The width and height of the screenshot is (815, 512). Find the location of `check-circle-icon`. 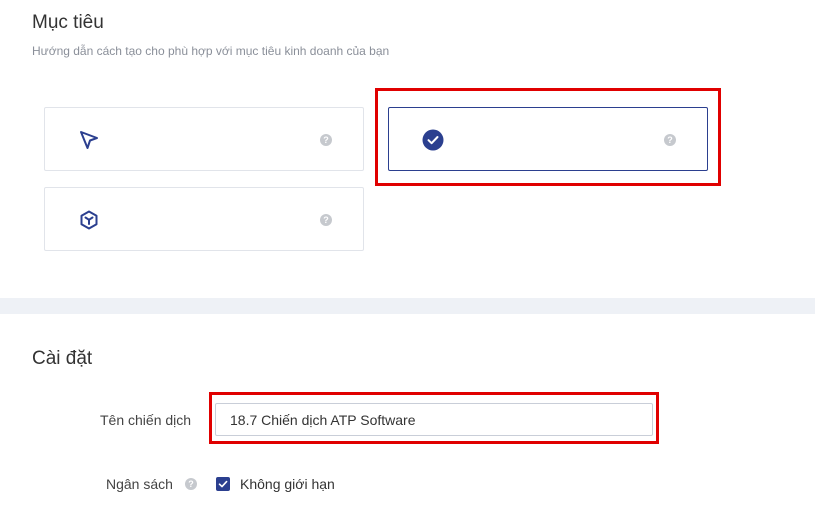

check-circle-icon is located at coordinates (433, 140).